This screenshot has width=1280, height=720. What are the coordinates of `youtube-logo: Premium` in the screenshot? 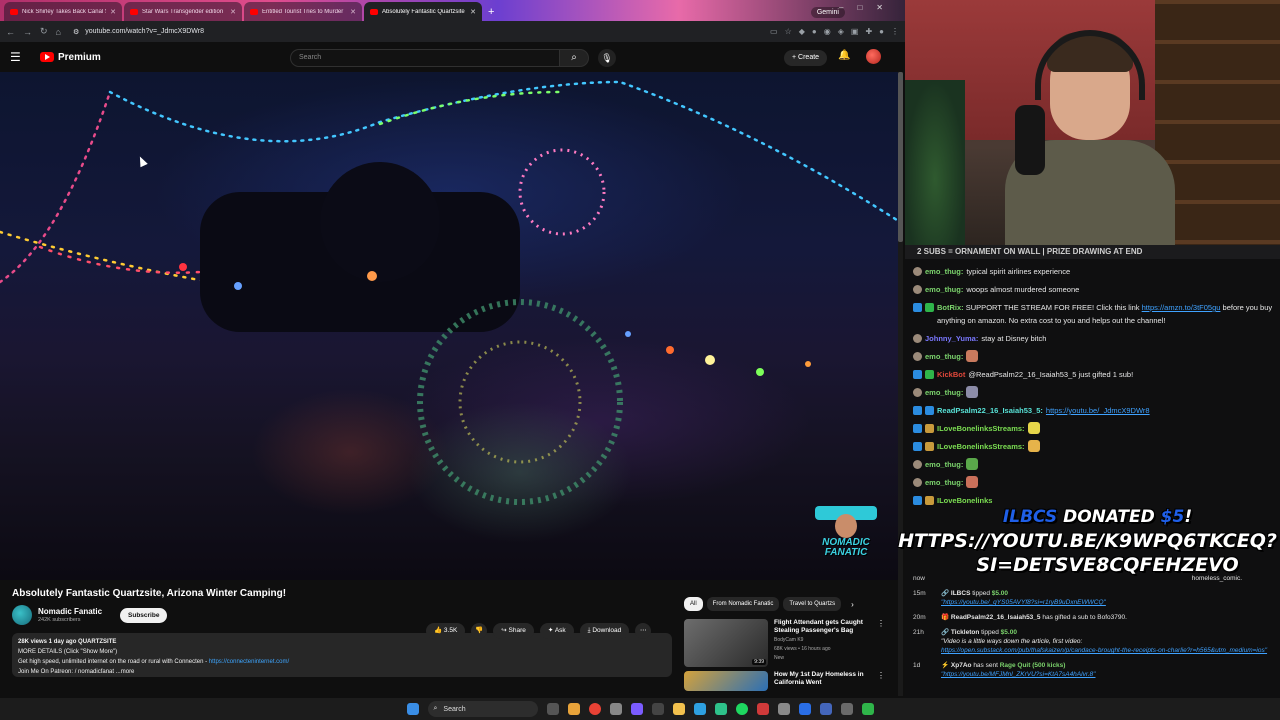 It's located at (70, 57).